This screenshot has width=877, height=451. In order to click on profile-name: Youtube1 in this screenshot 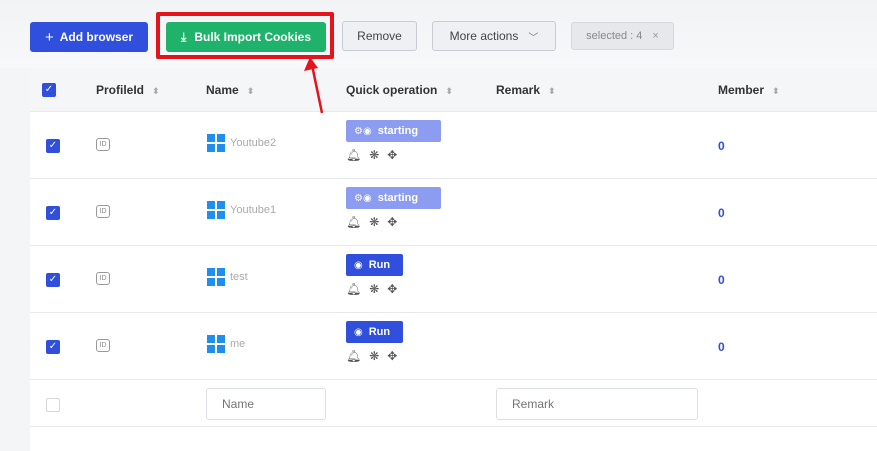, I will do `click(253, 210)`.